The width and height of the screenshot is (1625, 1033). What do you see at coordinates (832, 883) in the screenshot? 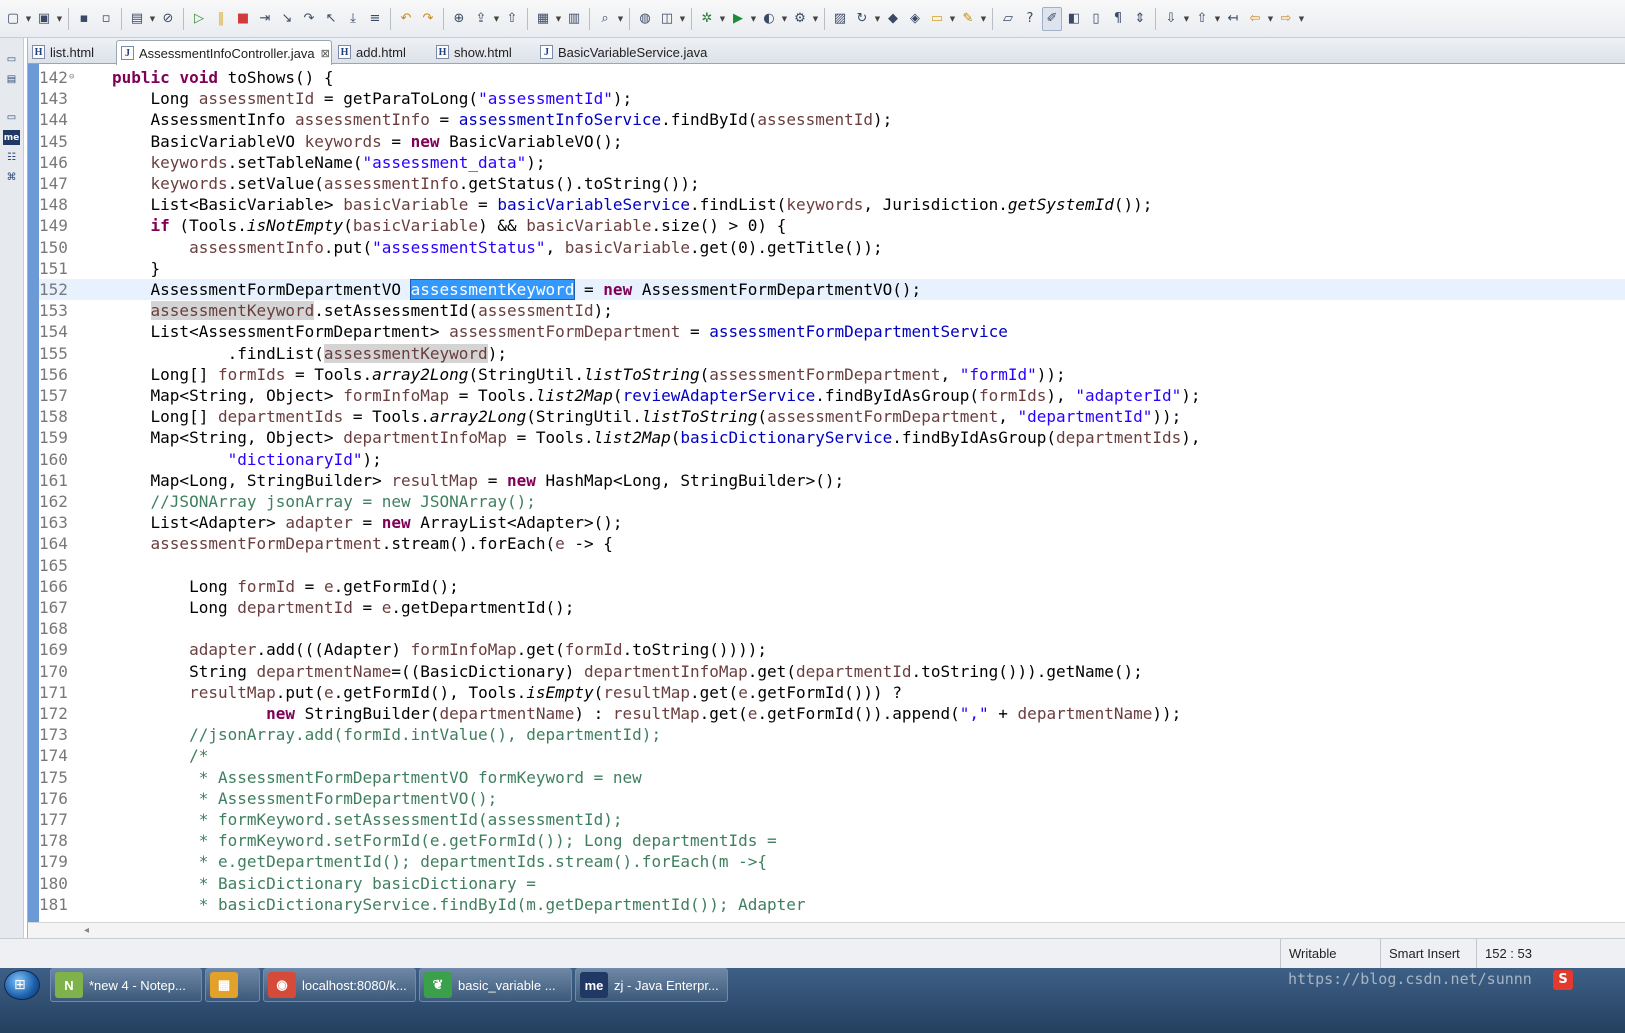
I see `code-line: 180 * BasicDictionary basicDictionary =` at bounding box center [832, 883].